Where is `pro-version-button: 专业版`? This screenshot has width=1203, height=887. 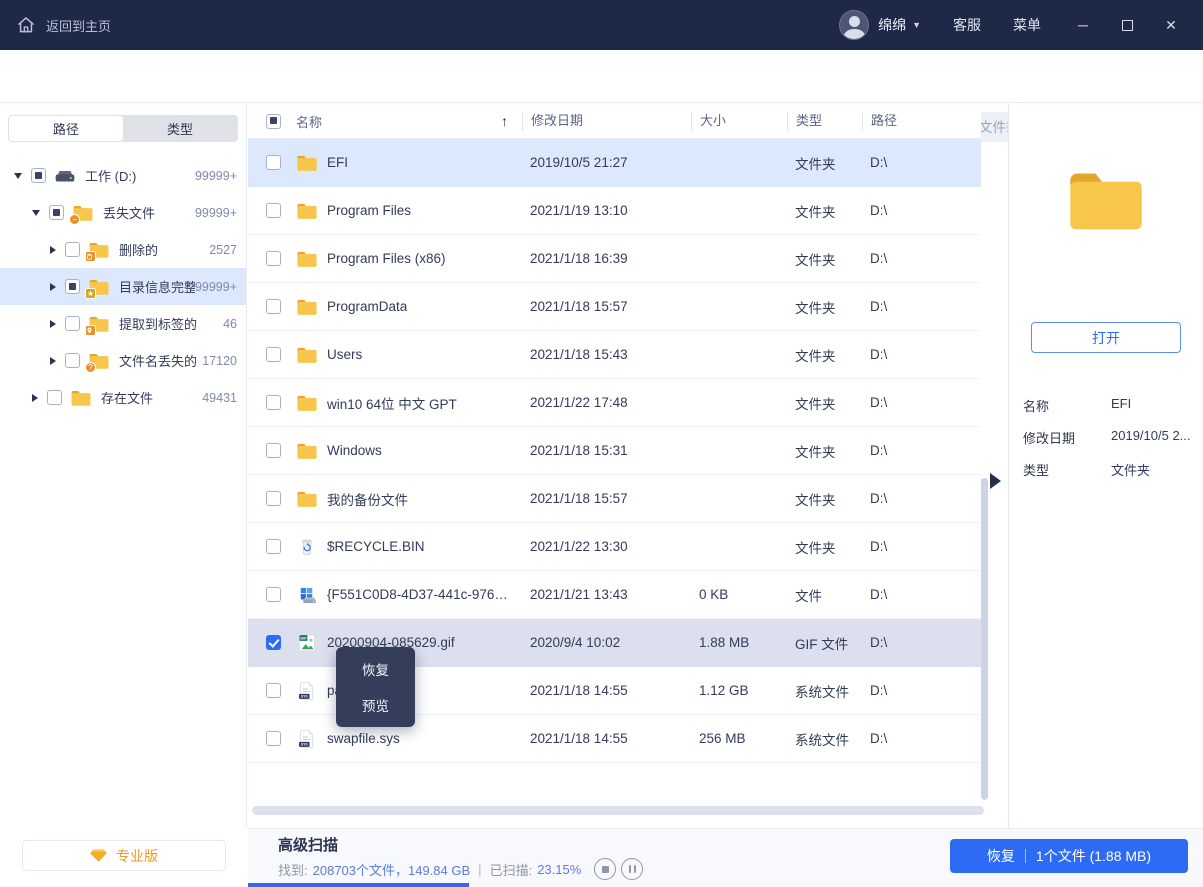 pro-version-button: 专业版 is located at coordinates (124, 855).